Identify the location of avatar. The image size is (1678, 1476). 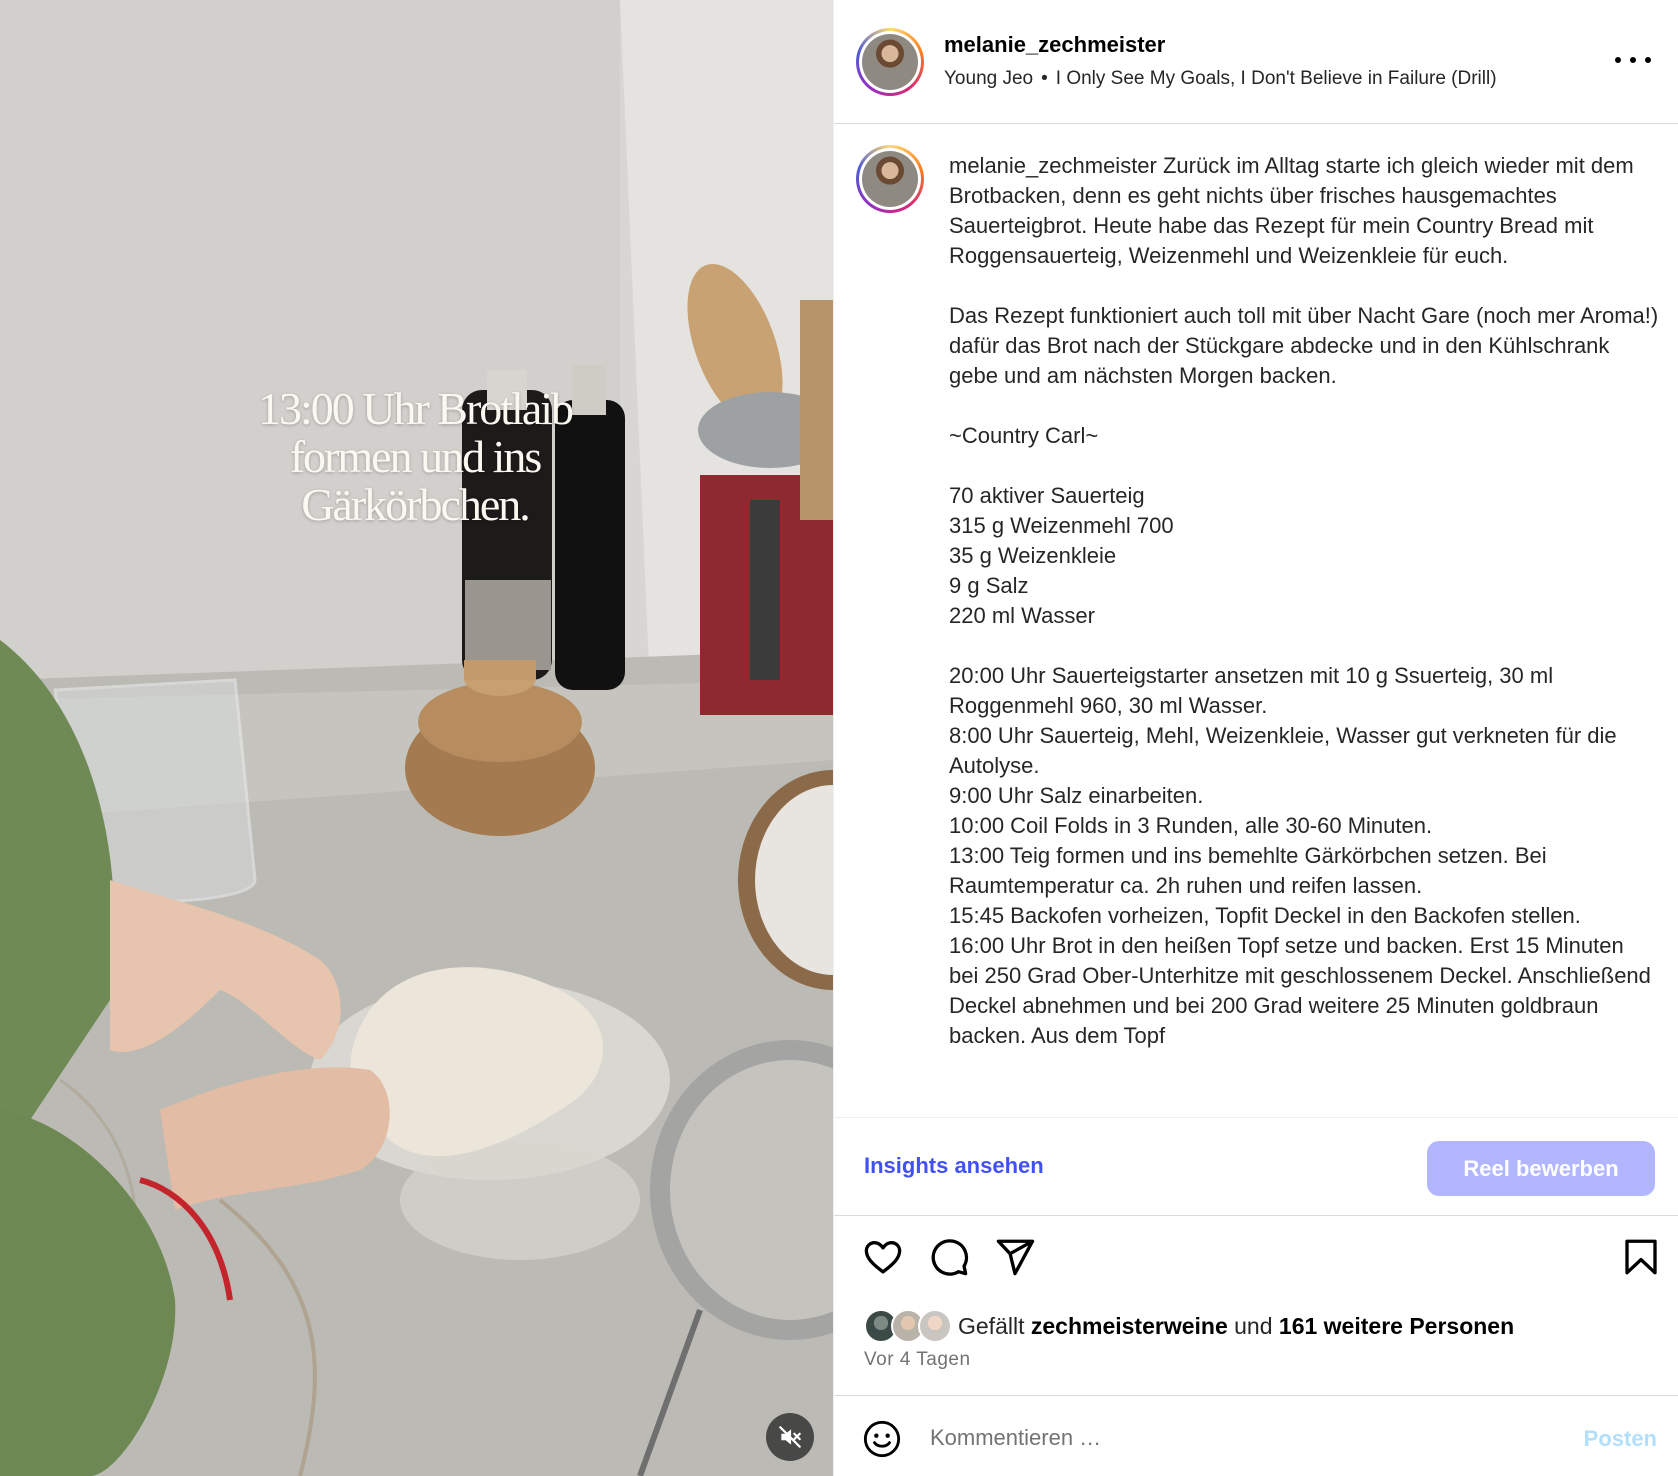
(890, 62).